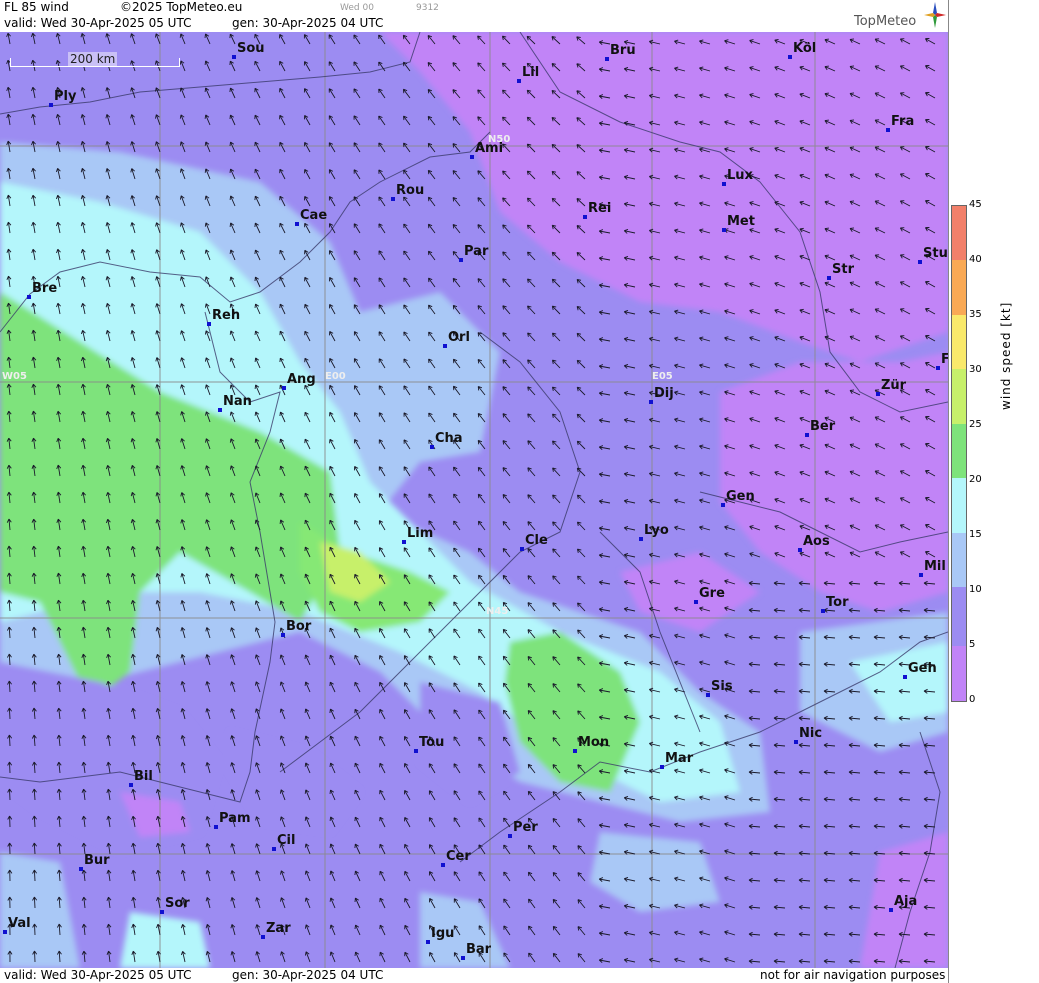 Image resolution: width=1039 pixels, height=983 pixels. Describe the element at coordinates (177, 903) in the screenshot. I see `city-label: Sor` at that location.